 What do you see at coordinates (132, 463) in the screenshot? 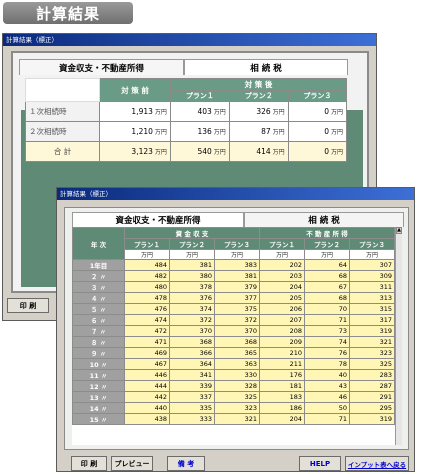
I see `preview-button: プレビュー` at bounding box center [132, 463].